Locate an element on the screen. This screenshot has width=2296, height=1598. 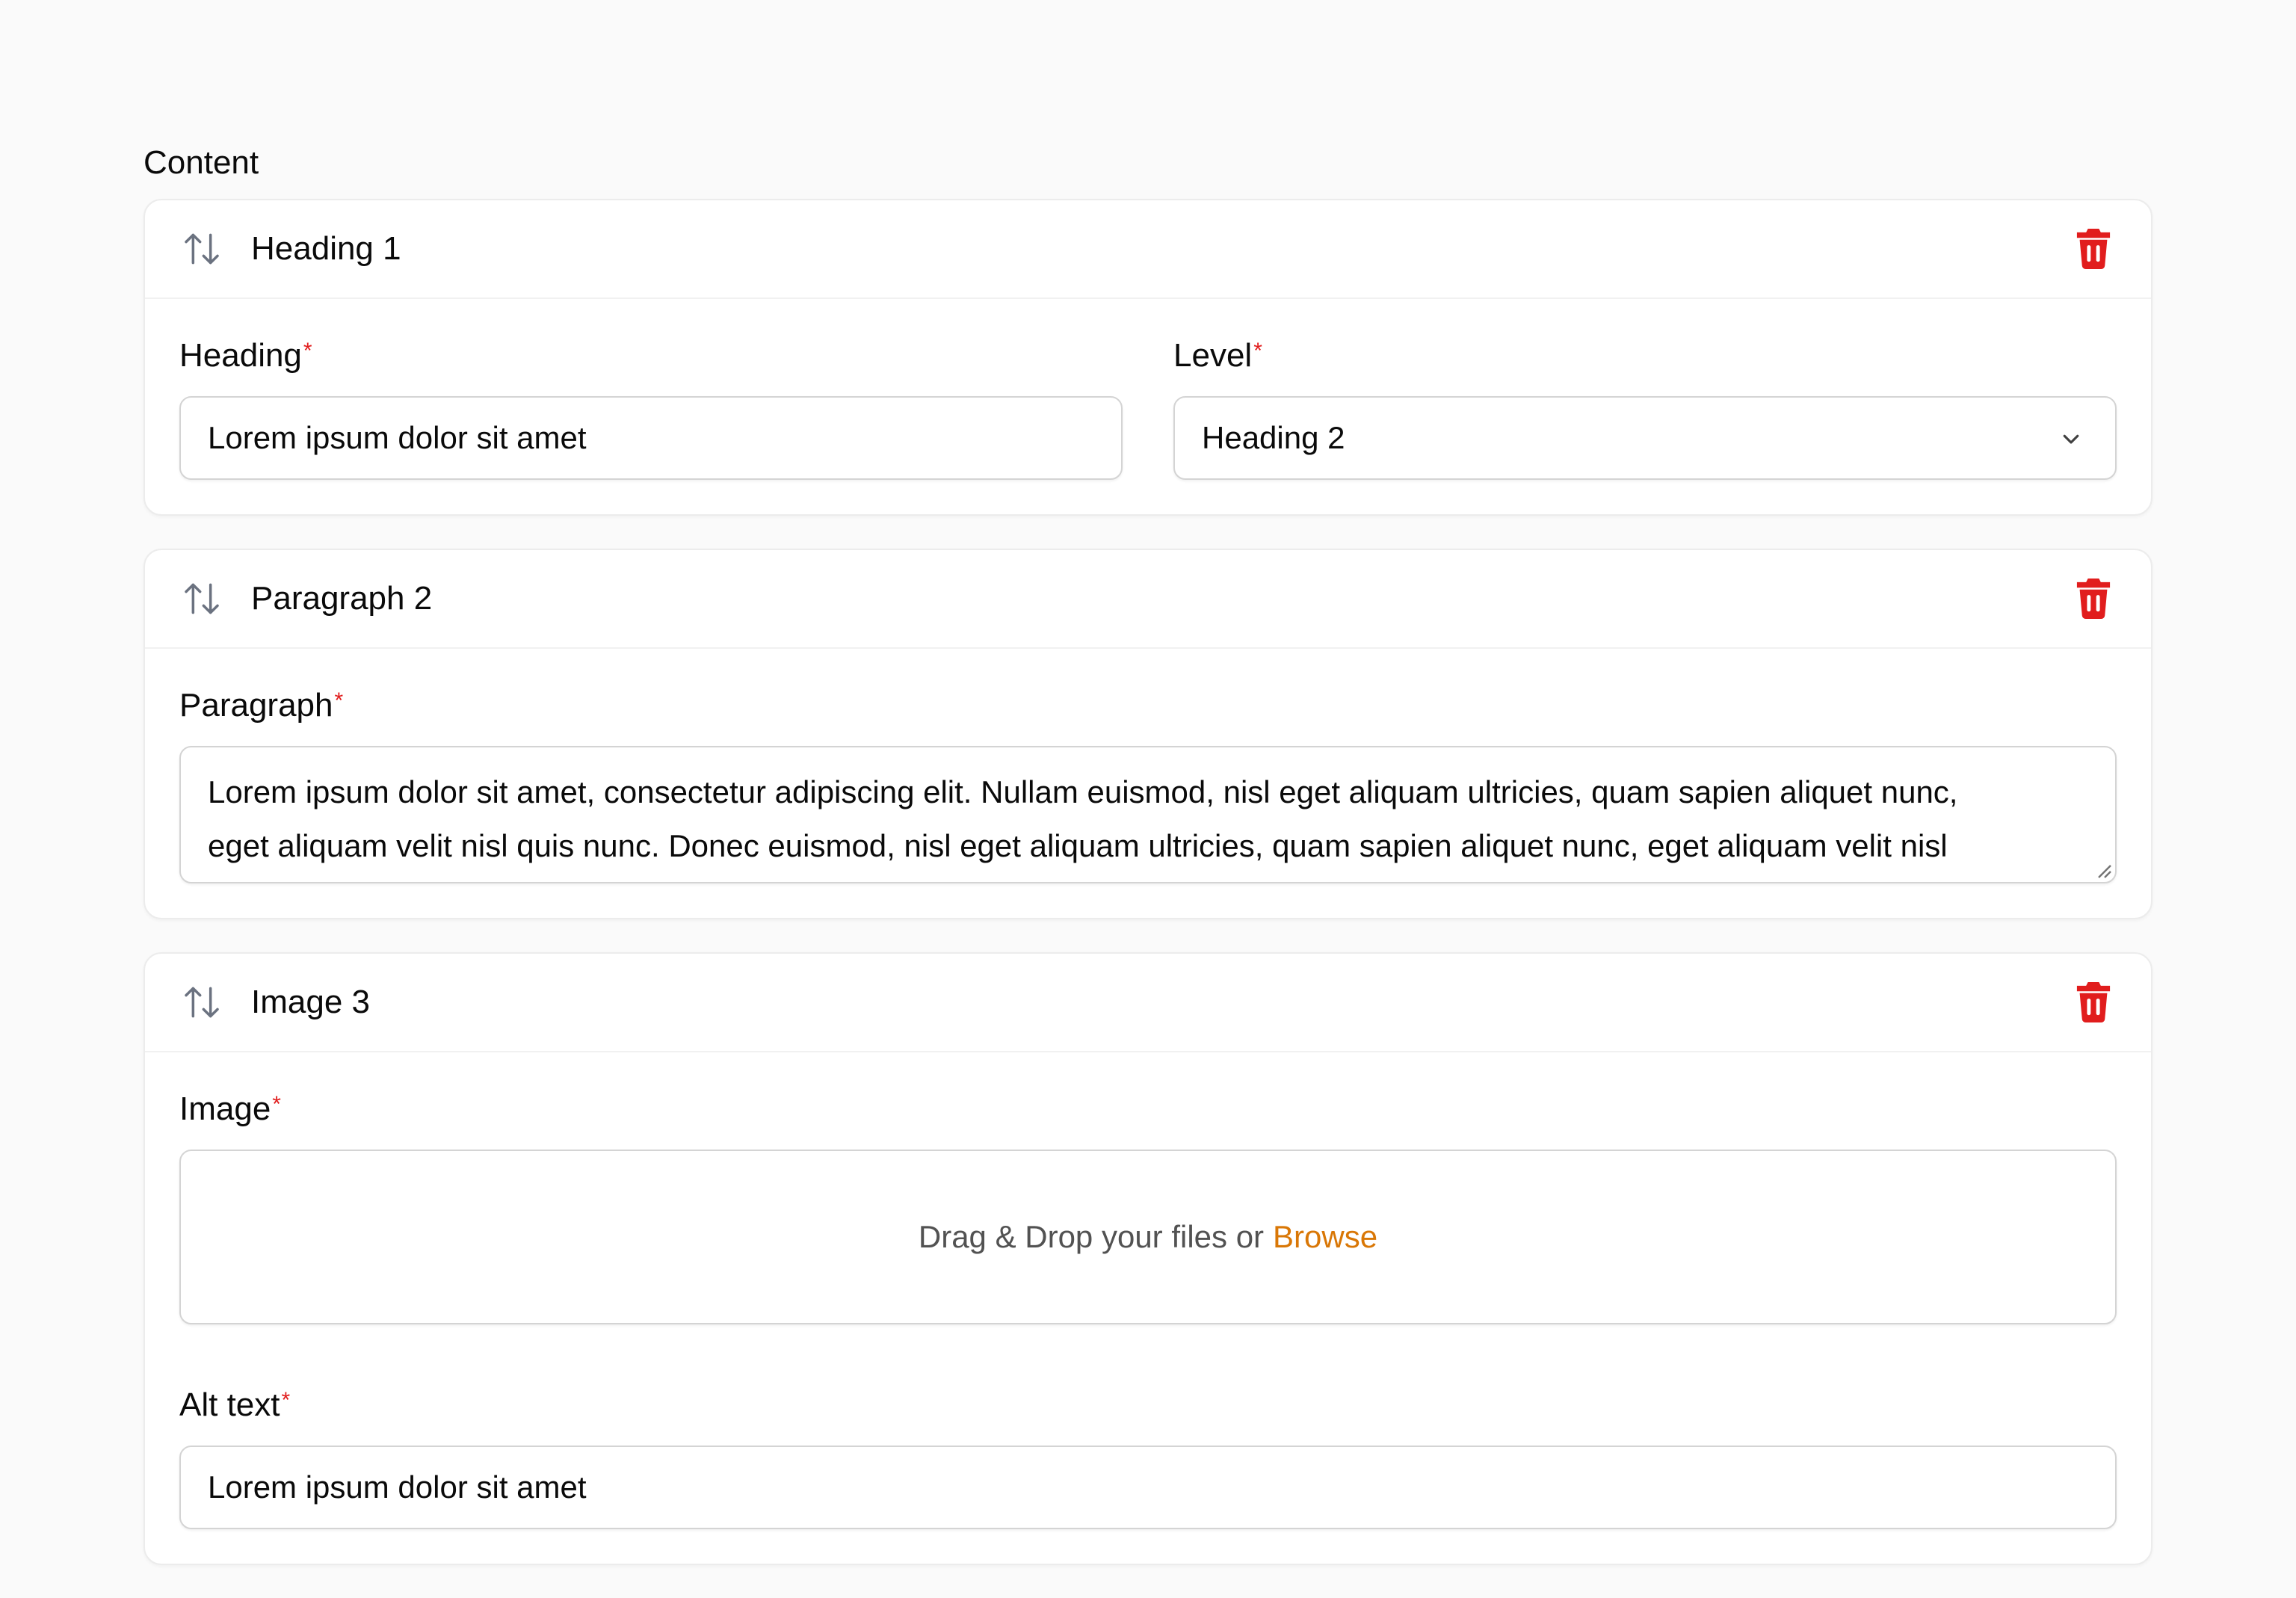
alt-text-field-label: Alt text* is located at coordinates (235, 1404).